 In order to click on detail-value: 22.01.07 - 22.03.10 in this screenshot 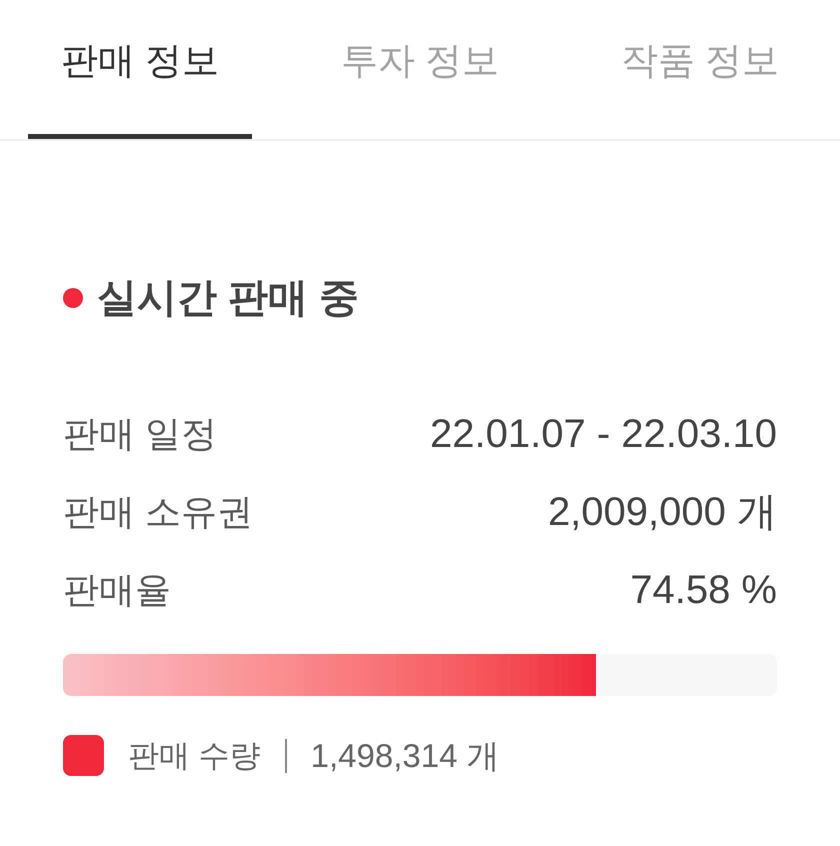, I will do `click(603, 434)`.